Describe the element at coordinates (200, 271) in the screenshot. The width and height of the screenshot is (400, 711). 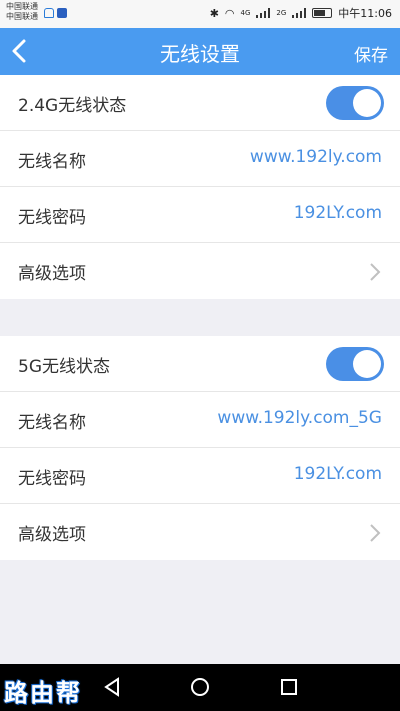
I see `row-2-4g-advanced: 高级选项` at that location.